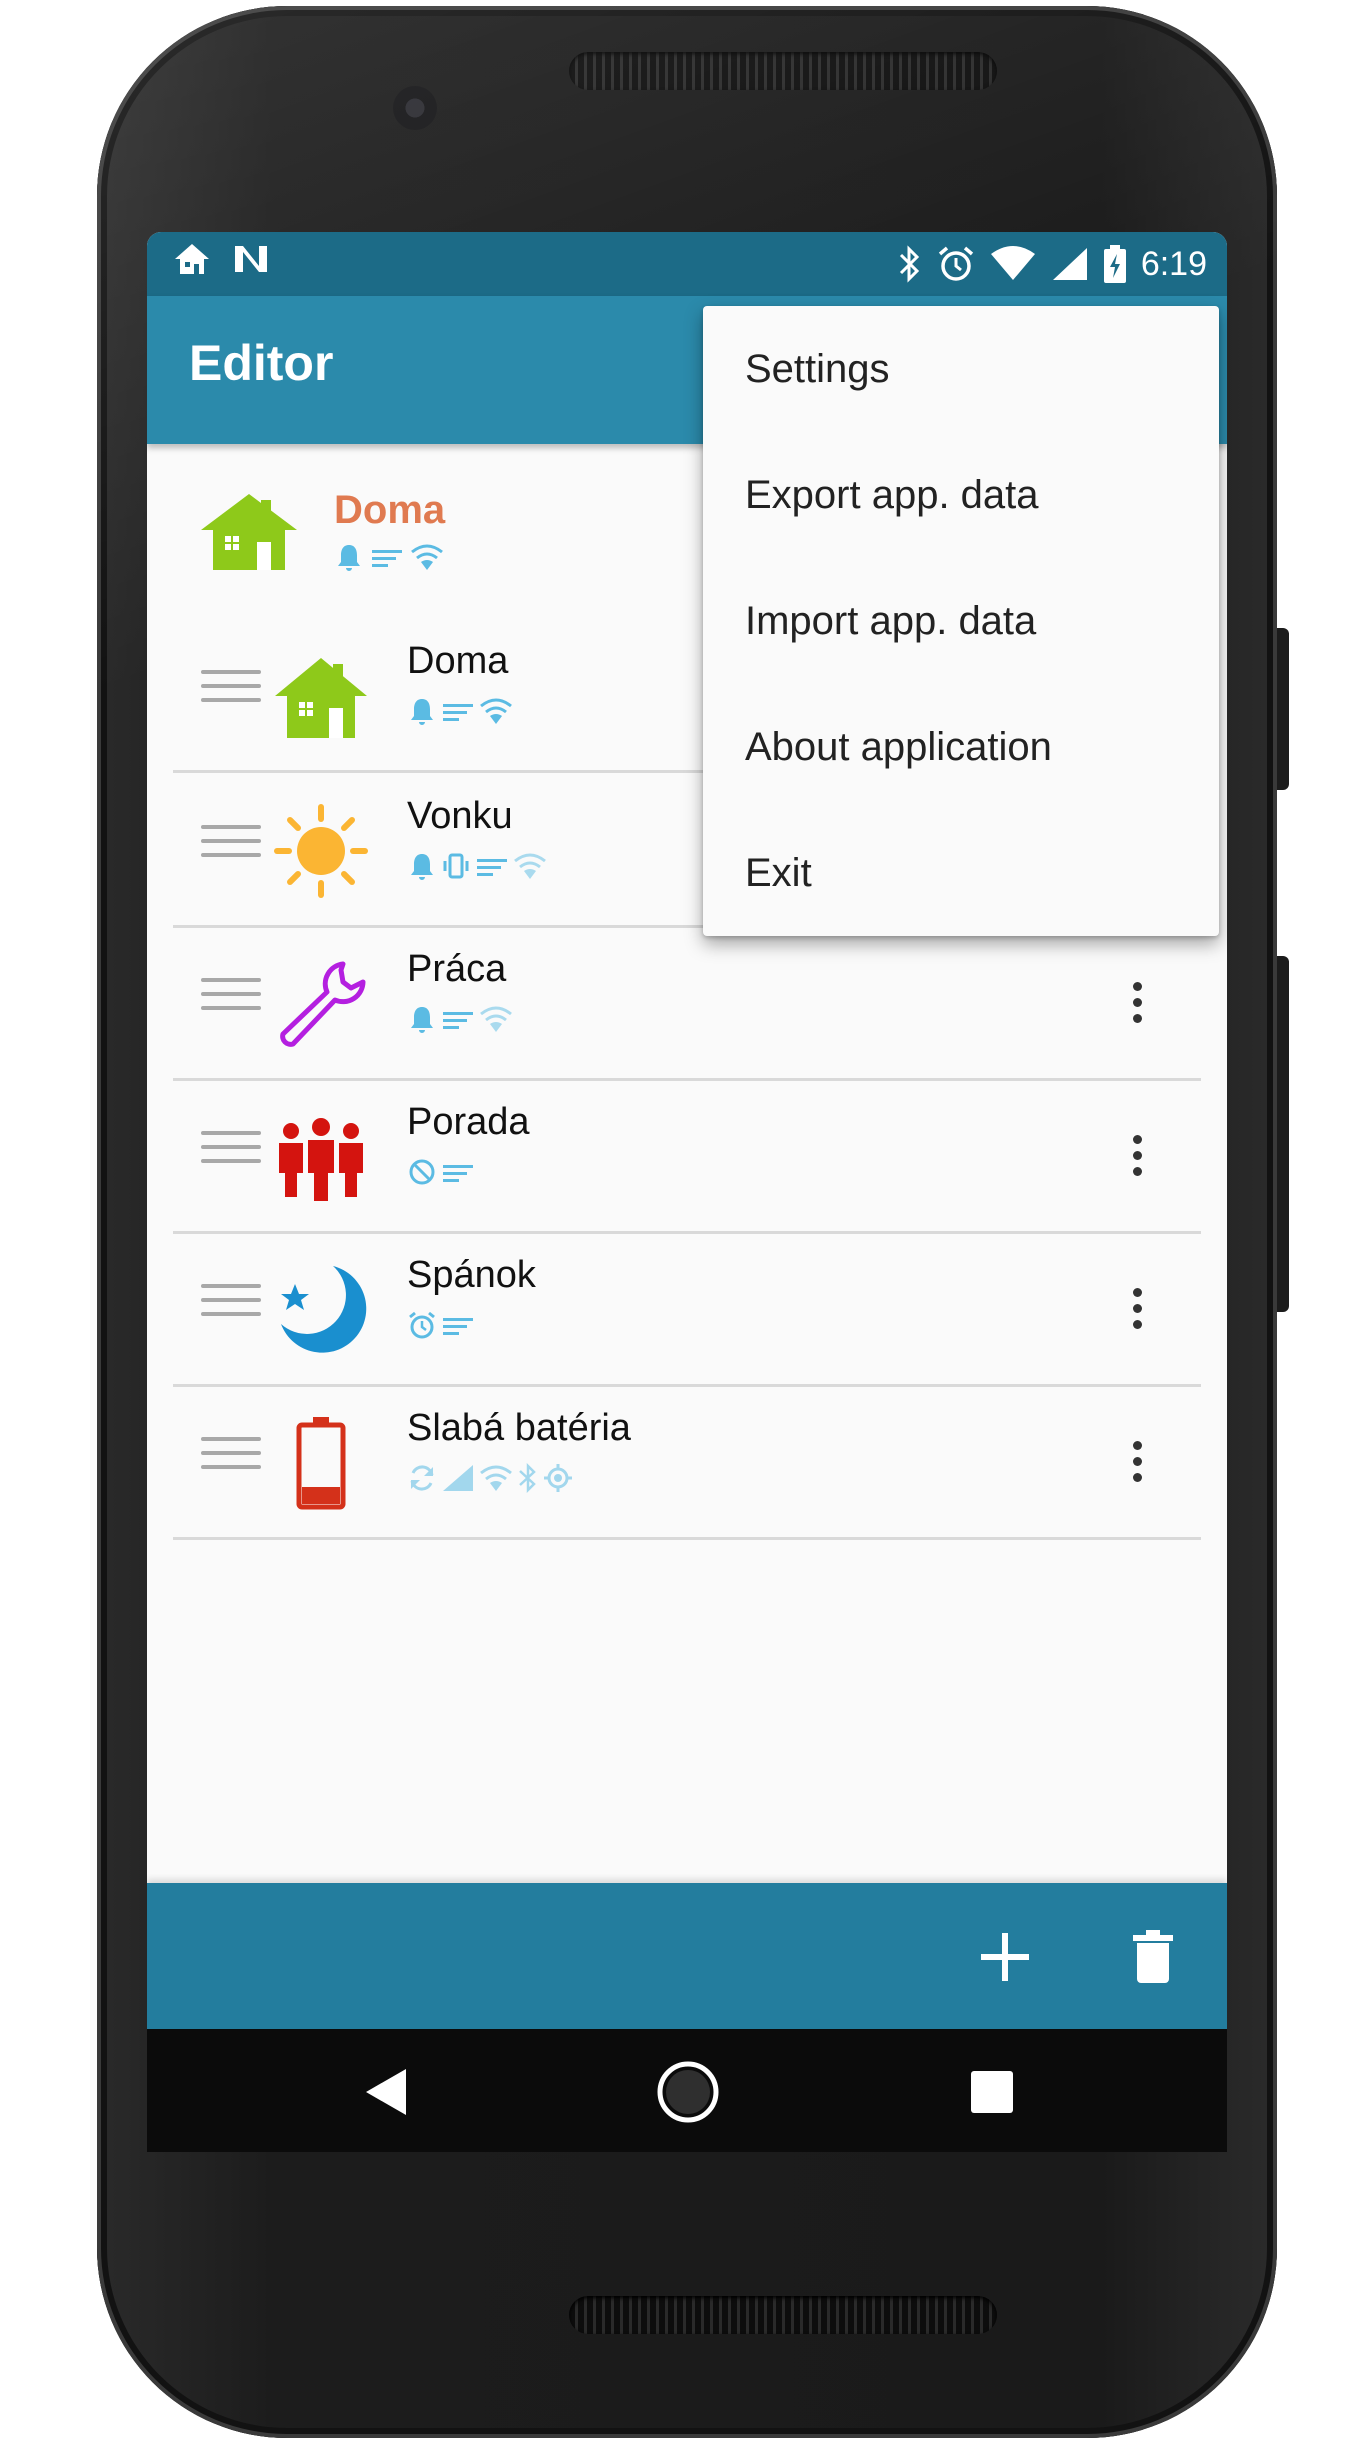 The width and height of the screenshot is (1370, 2446). I want to click on profile-row: Porada, so click(687, 1156).